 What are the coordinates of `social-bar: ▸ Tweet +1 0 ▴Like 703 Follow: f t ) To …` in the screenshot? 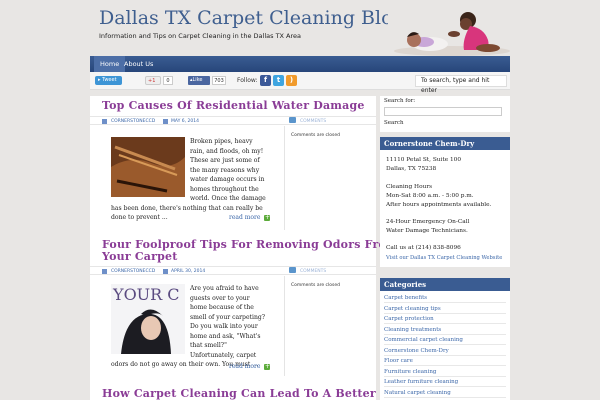 It's located at (300, 83).